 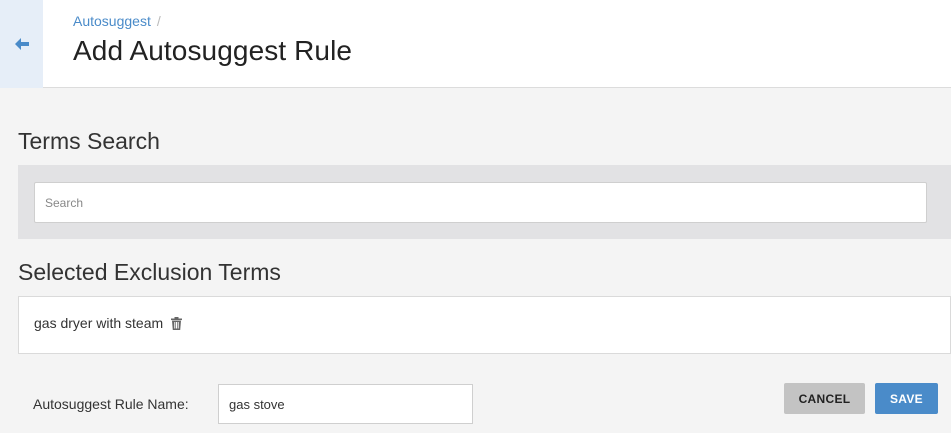 What do you see at coordinates (345, 404) in the screenshot?
I see `rule-name-input` at bounding box center [345, 404].